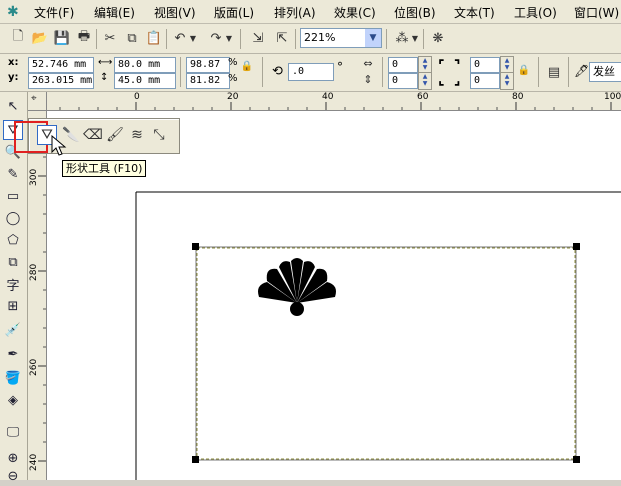 Image resolution: width=621 pixels, height=486 pixels. What do you see at coordinates (40, 38) in the screenshot?
I see `open-icon: 📂` at bounding box center [40, 38].